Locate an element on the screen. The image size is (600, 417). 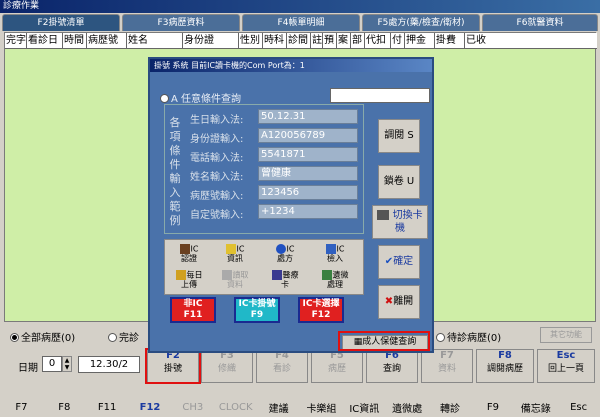
ic-select-button: IC卡選擇 F12 is located at coordinates (321, 310).